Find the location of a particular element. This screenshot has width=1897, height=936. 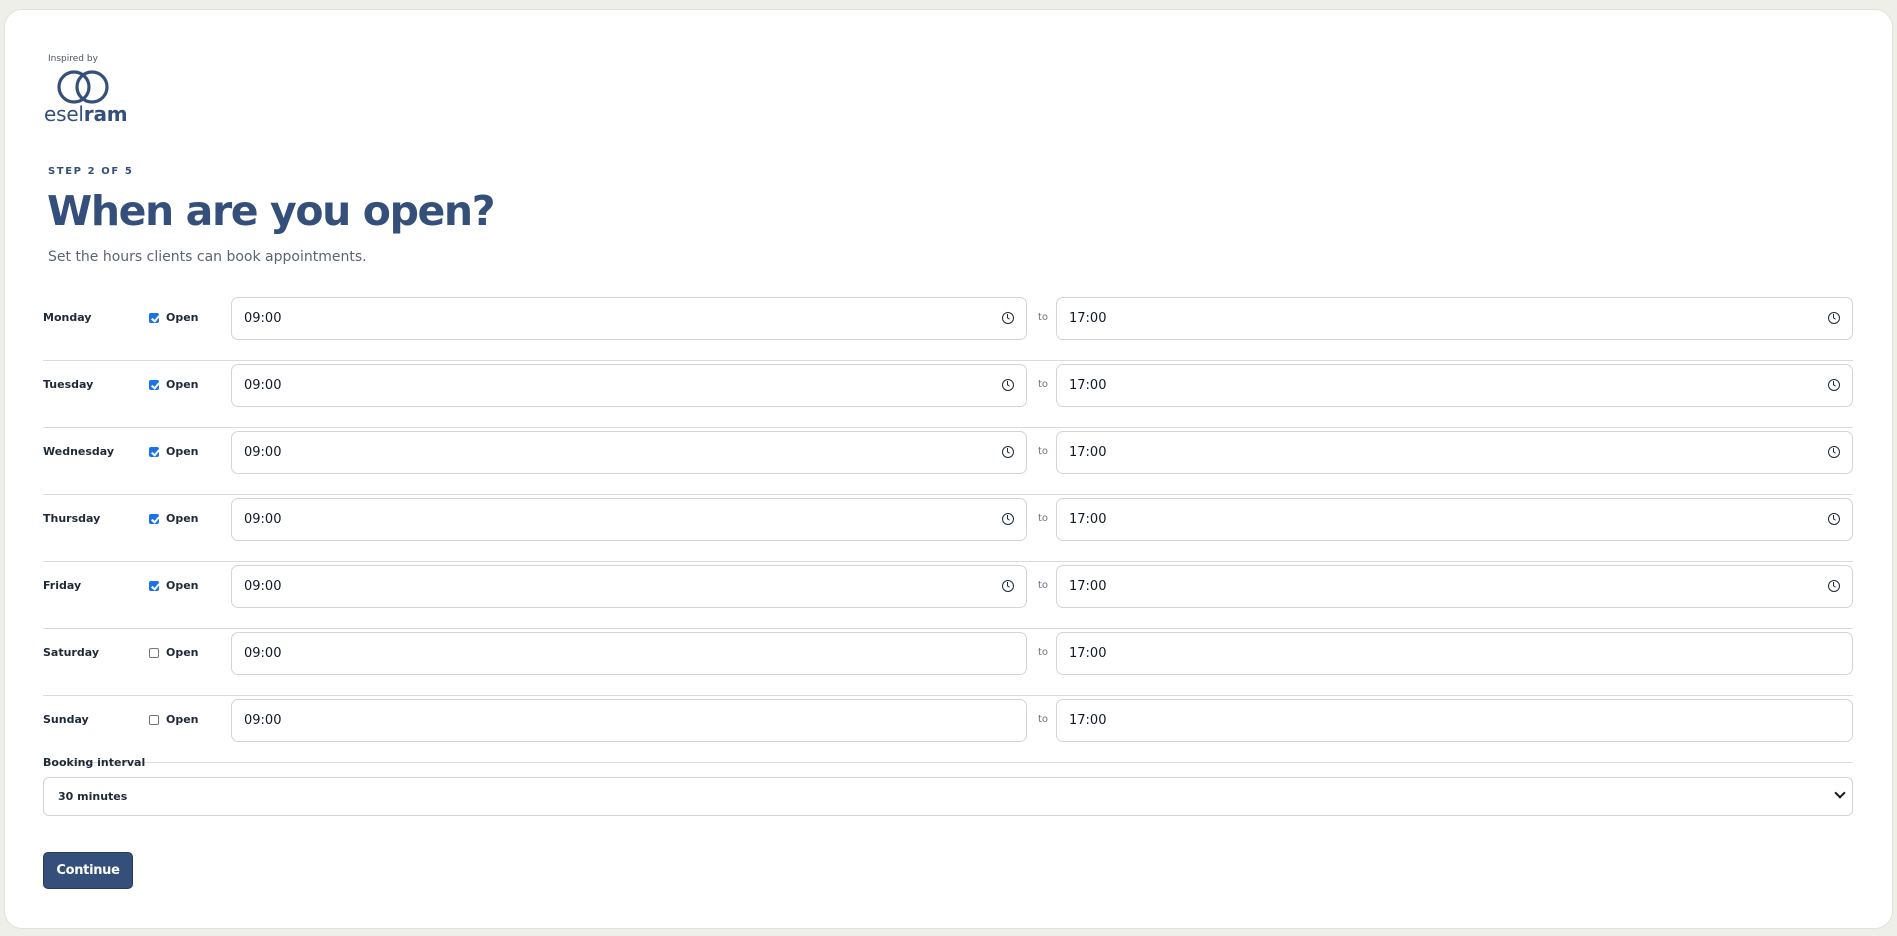

booking-interval-select: 30 minutes is located at coordinates (948, 796).